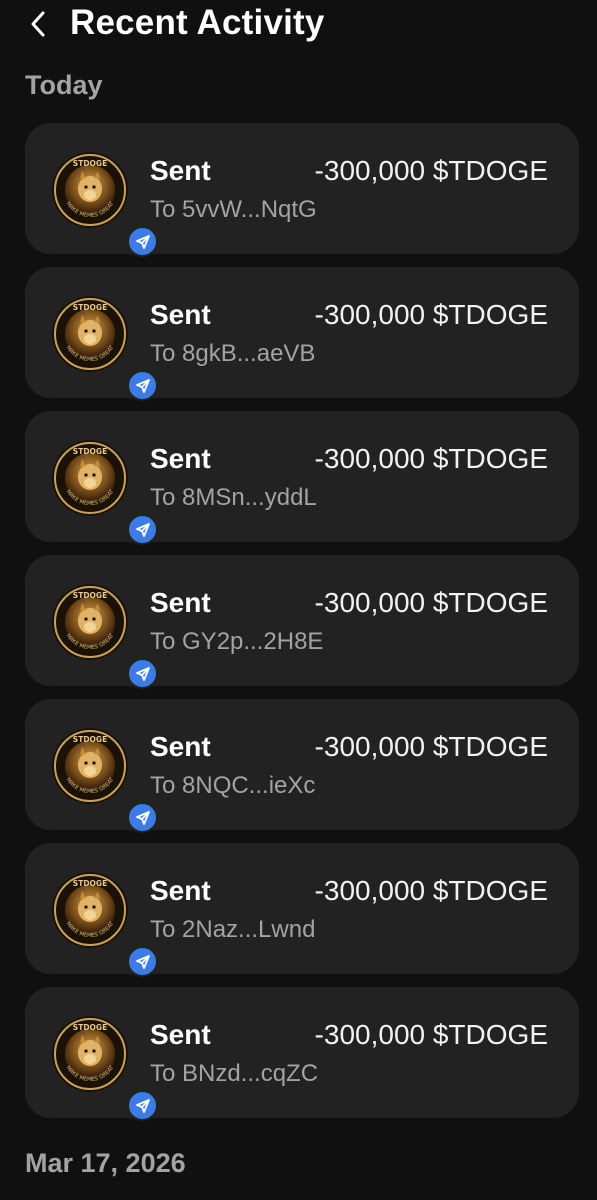 The image size is (597, 1200). I want to click on transaction-recipient: To BNzd...cqZC, so click(234, 1073).